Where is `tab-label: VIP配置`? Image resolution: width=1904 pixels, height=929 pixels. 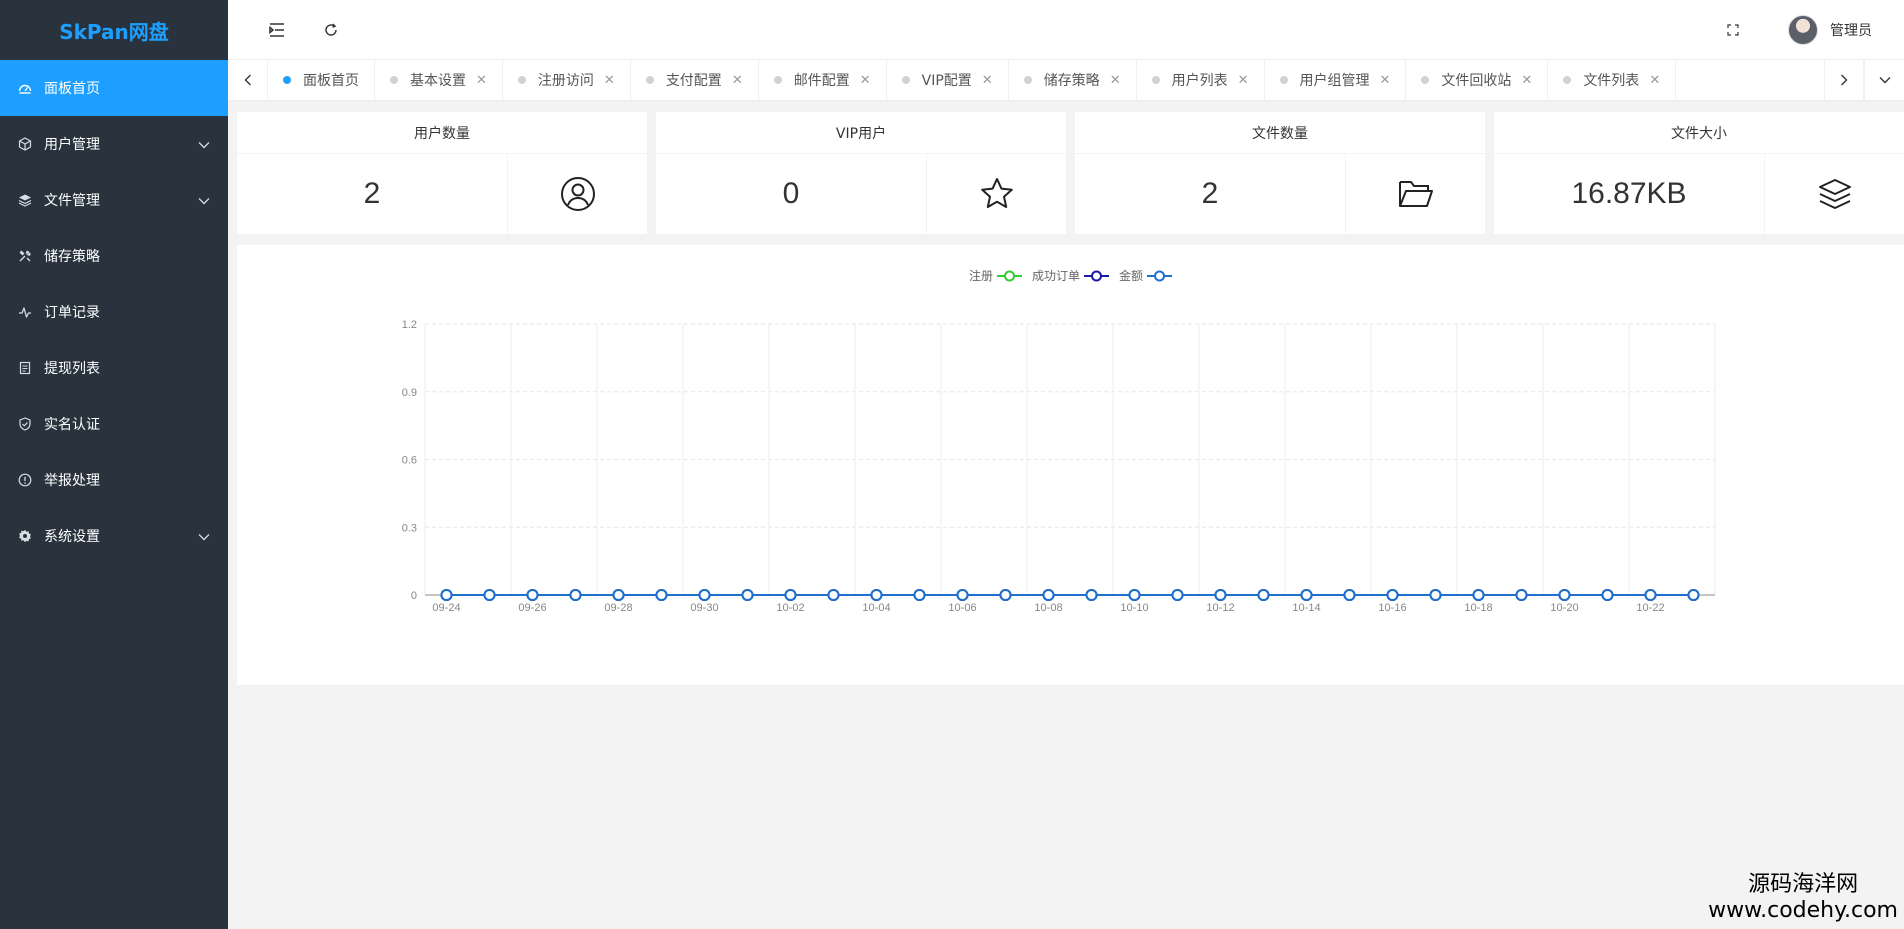
tab-label: VIP配置 is located at coordinates (946, 81).